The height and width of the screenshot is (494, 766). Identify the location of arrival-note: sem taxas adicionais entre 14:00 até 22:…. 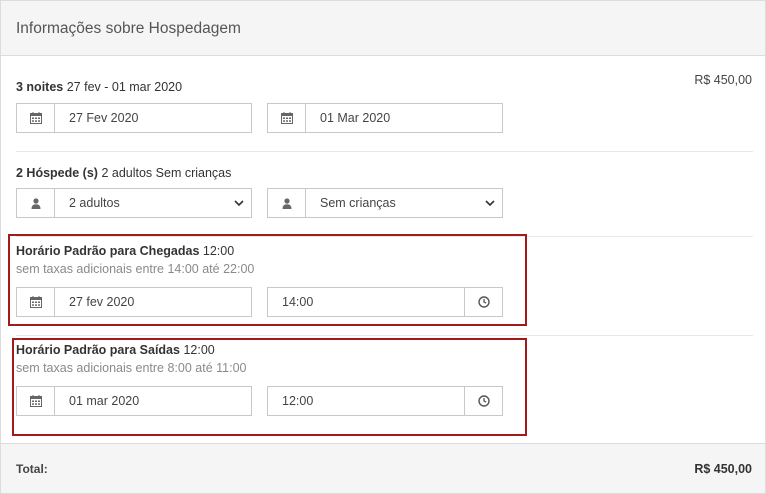
(135, 269).